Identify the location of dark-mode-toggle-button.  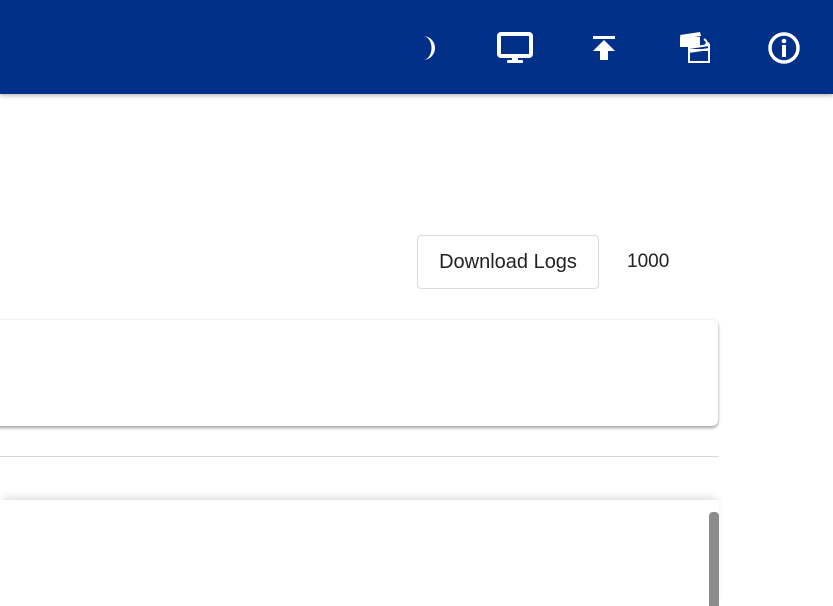
(425, 48).